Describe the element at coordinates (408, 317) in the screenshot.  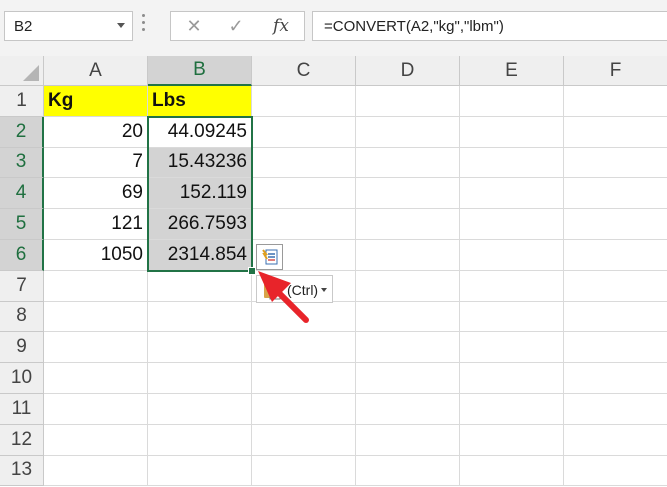
I see `cell-d8` at that location.